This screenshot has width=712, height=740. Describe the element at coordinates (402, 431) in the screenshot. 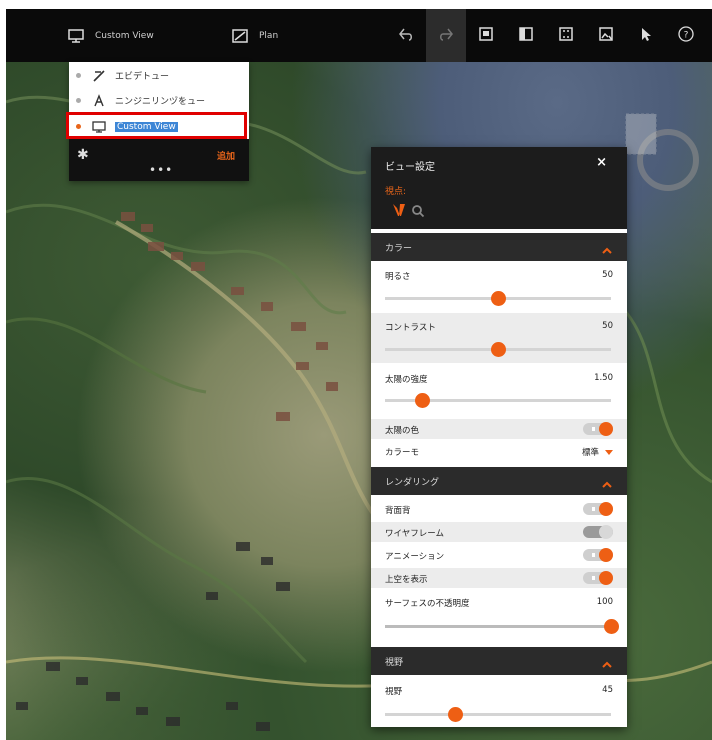

I see `sun-color-label: 太陽の色` at that location.